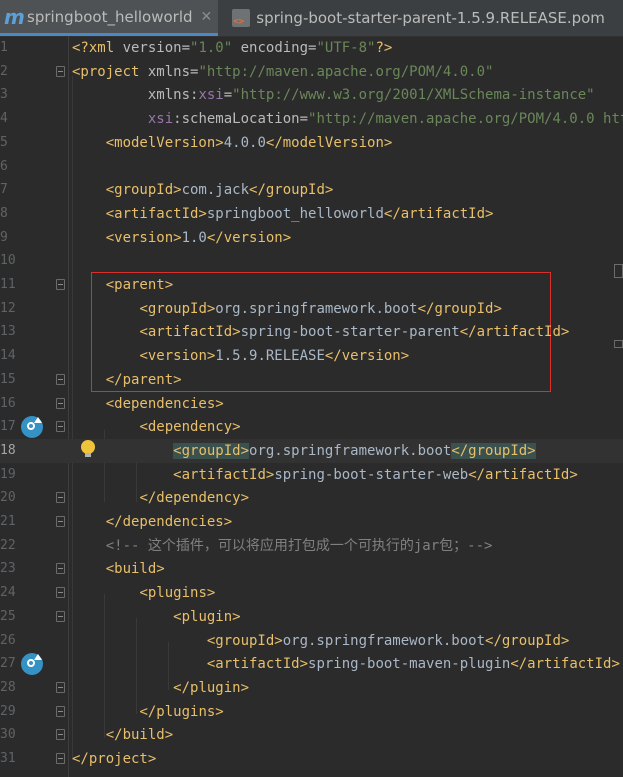  What do you see at coordinates (224, 474) in the screenshot?
I see `code-token: <artifactId>` at bounding box center [224, 474].